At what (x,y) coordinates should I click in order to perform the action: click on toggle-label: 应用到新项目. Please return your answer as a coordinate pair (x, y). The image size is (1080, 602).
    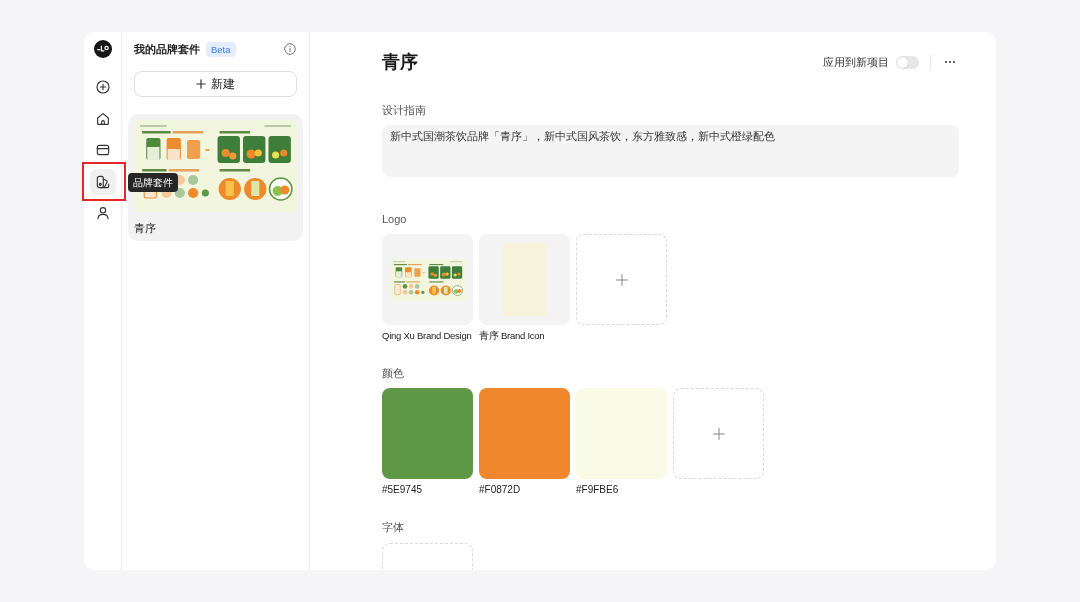
    Looking at the image, I should click on (856, 62).